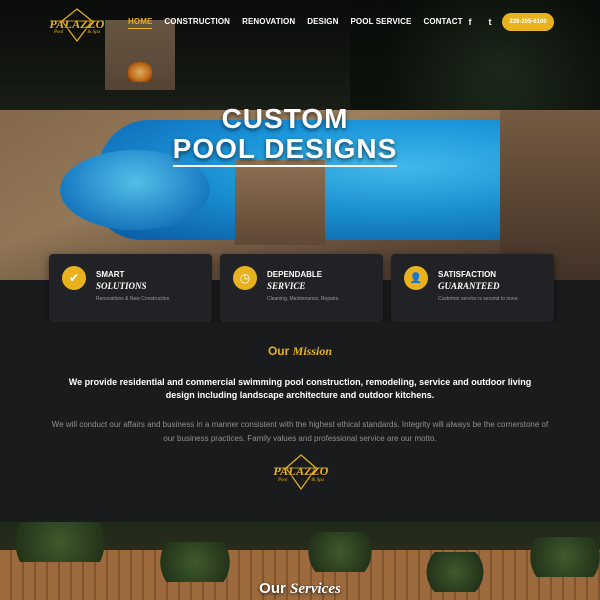 This screenshot has width=600, height=600. Describe the element at coordinates (245, 278) in the screenshot. I see `clock-icon: ◷` at that location.